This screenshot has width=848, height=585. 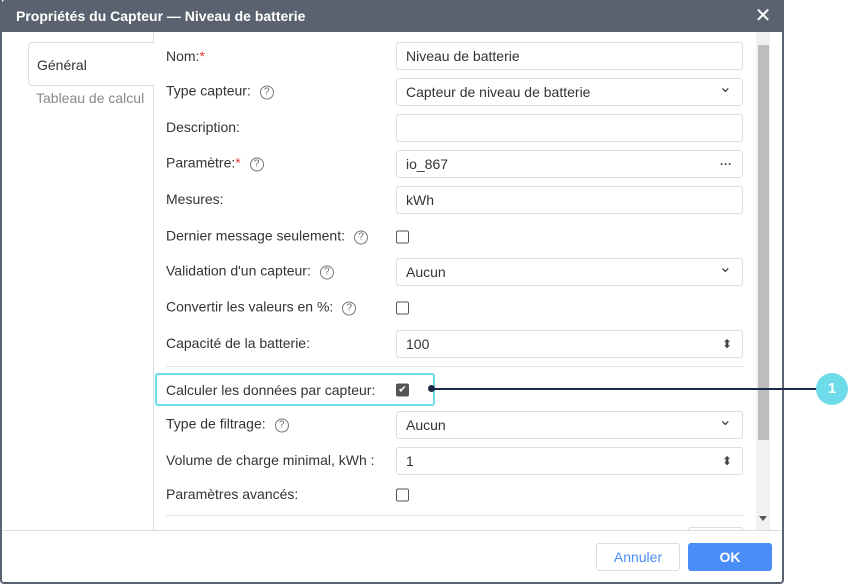 What do you see at coordinates (203, 127) in the screenshot?
I see `description-label: Description:` at bounding box center [203, 127].